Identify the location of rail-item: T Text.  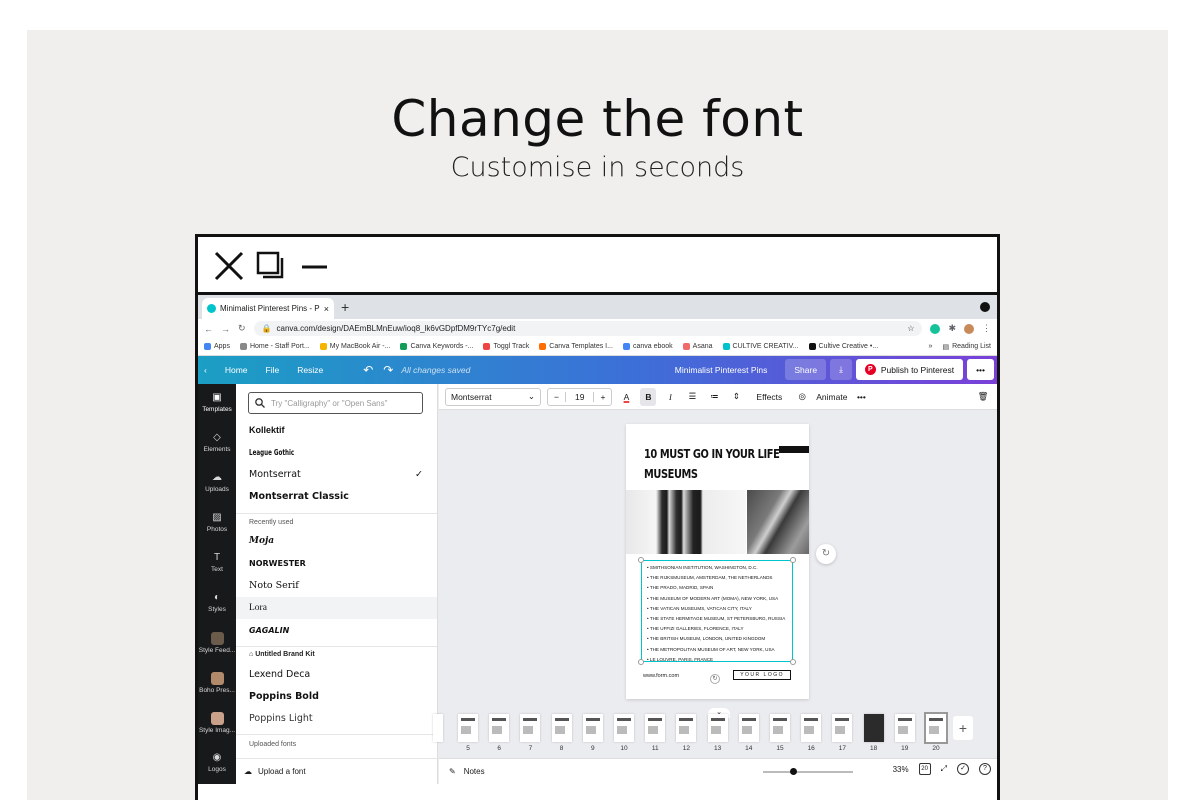
(217, 562).